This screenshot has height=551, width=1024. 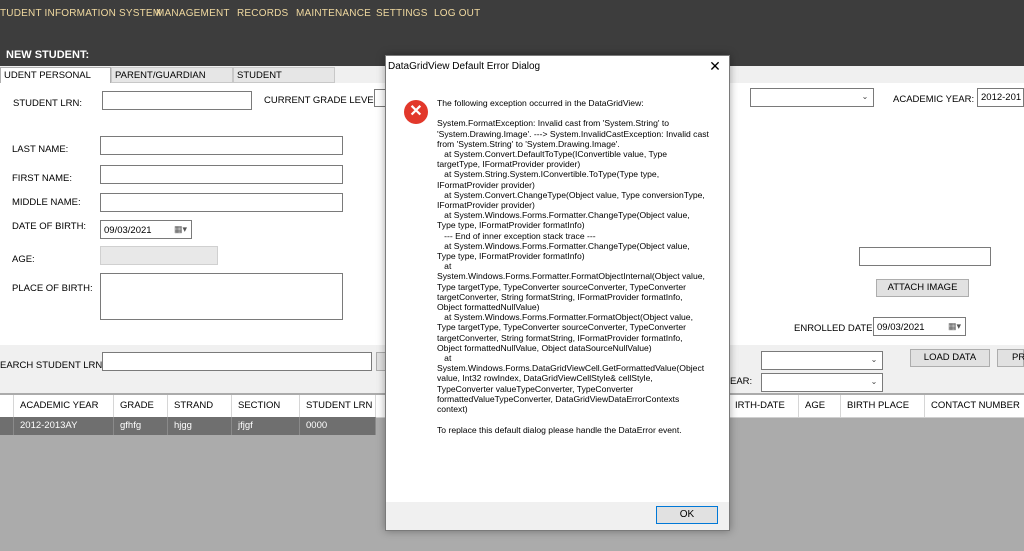 What do you see at coordinates (974, 406) in the screenshot?
I see `column-contact-number: CONTACT NUMBER` at bounding box center [974, 406].